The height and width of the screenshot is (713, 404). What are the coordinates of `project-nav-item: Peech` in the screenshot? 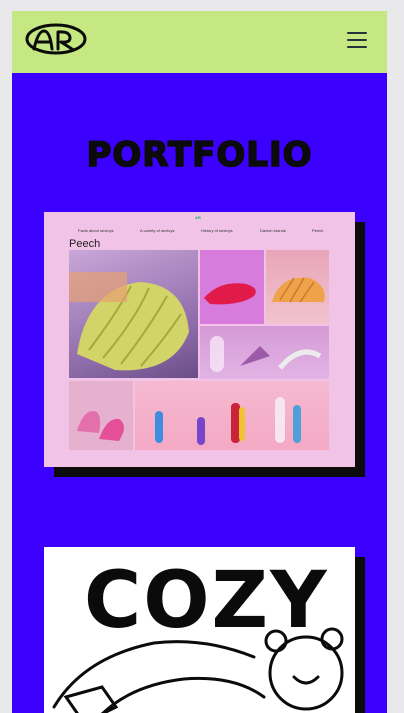 It's located at (318, 230).